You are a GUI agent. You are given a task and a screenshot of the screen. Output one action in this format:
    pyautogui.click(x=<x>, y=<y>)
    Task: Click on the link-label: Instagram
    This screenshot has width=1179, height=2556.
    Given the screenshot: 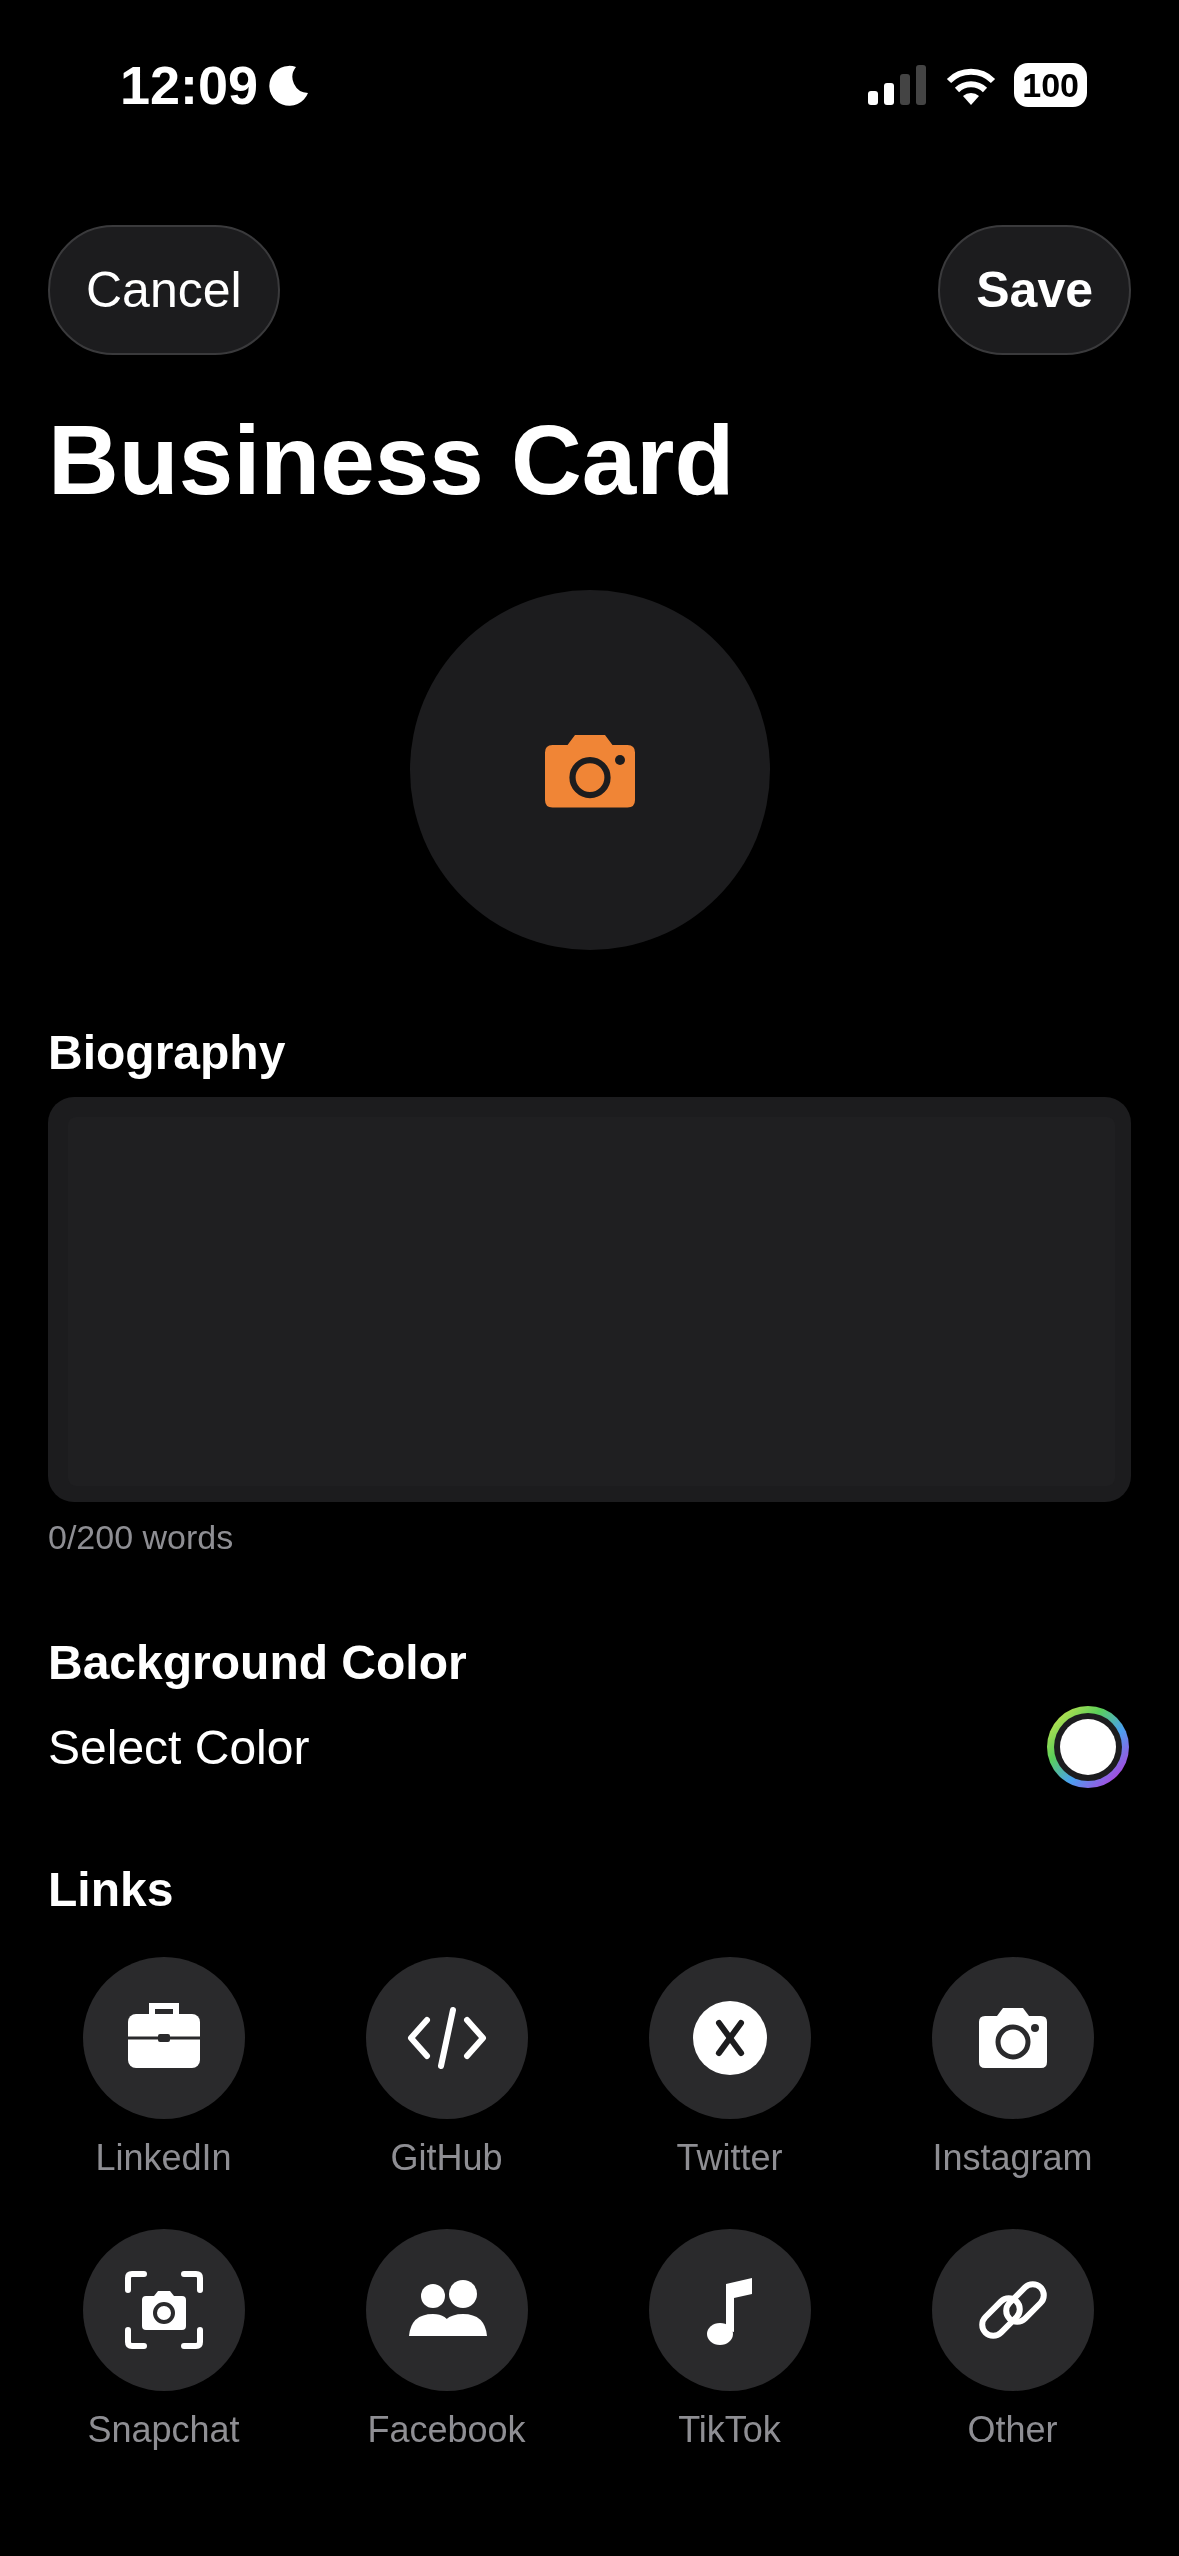 What is the action you would take?
    pyautogui.click(x=1012, y=2158)
    